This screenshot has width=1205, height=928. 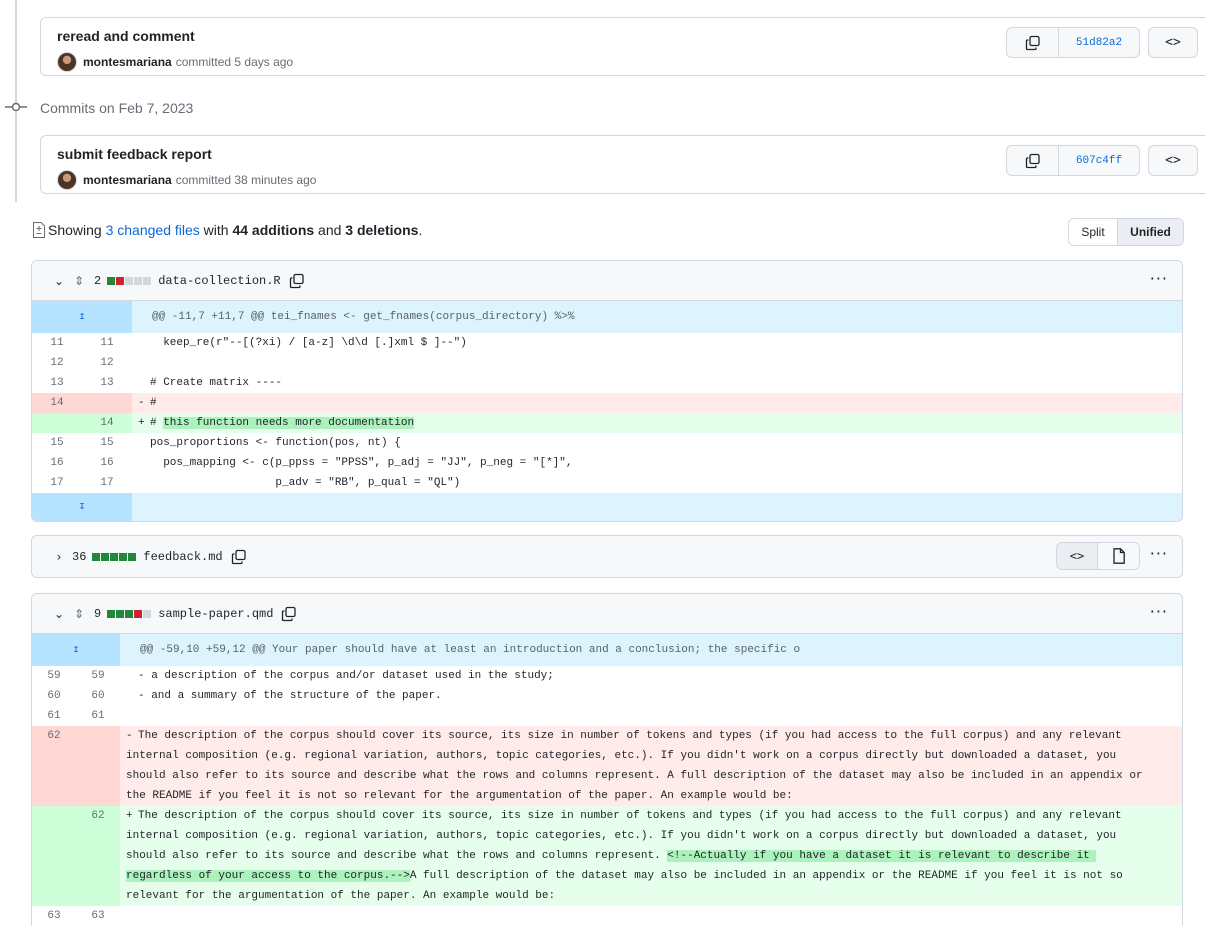 I want to click on expand-down-icon: ↧, so click(x=82, y=507).